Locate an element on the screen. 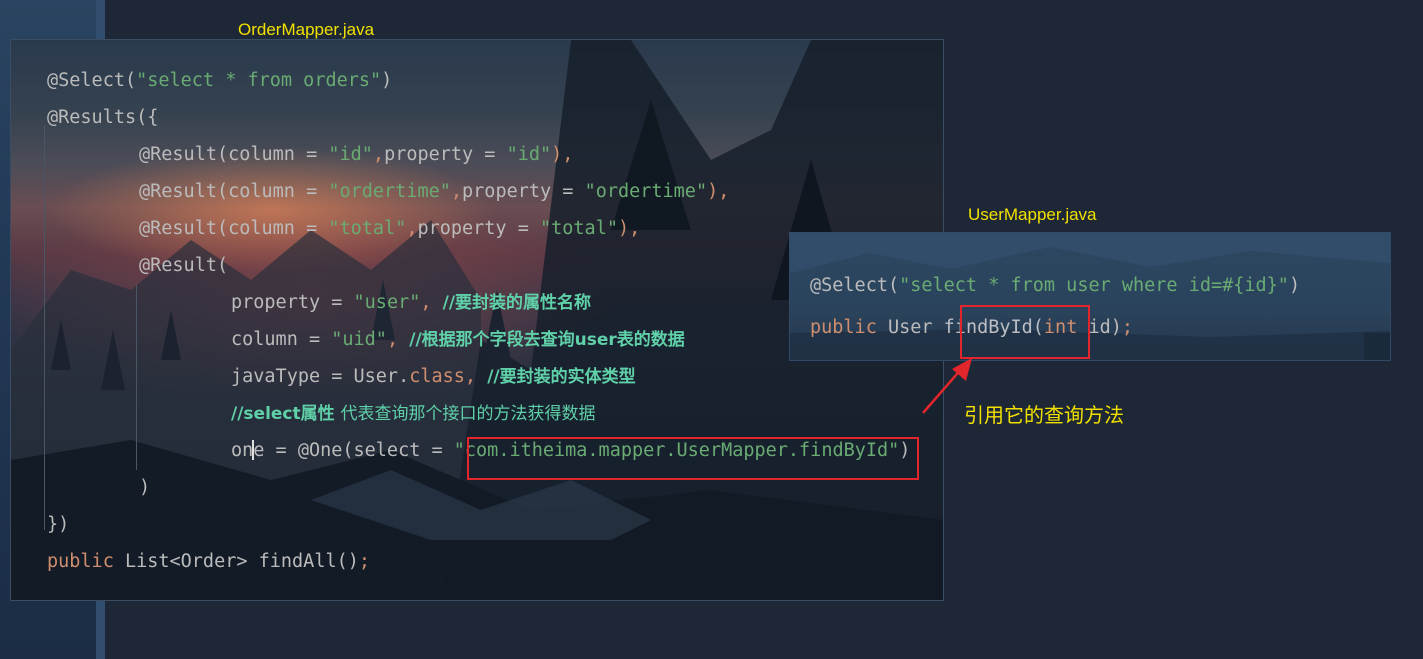  code-text: on is located at coordinates (242, 450).